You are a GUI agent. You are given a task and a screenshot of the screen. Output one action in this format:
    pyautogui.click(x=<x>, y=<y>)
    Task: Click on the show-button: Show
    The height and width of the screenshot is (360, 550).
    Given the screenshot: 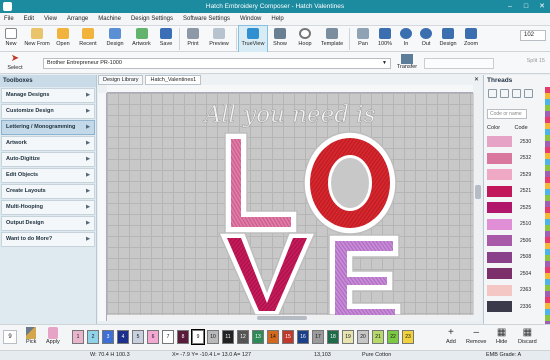 What is the action you would take?
    pyautogui.click(x=280, y=39)
    